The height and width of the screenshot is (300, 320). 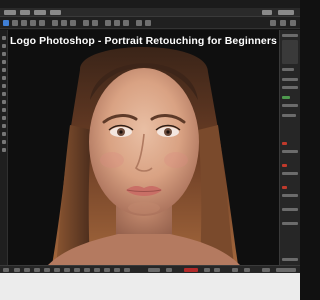 I want to click on gradient-tool-icon, so click(x=4, y=110).